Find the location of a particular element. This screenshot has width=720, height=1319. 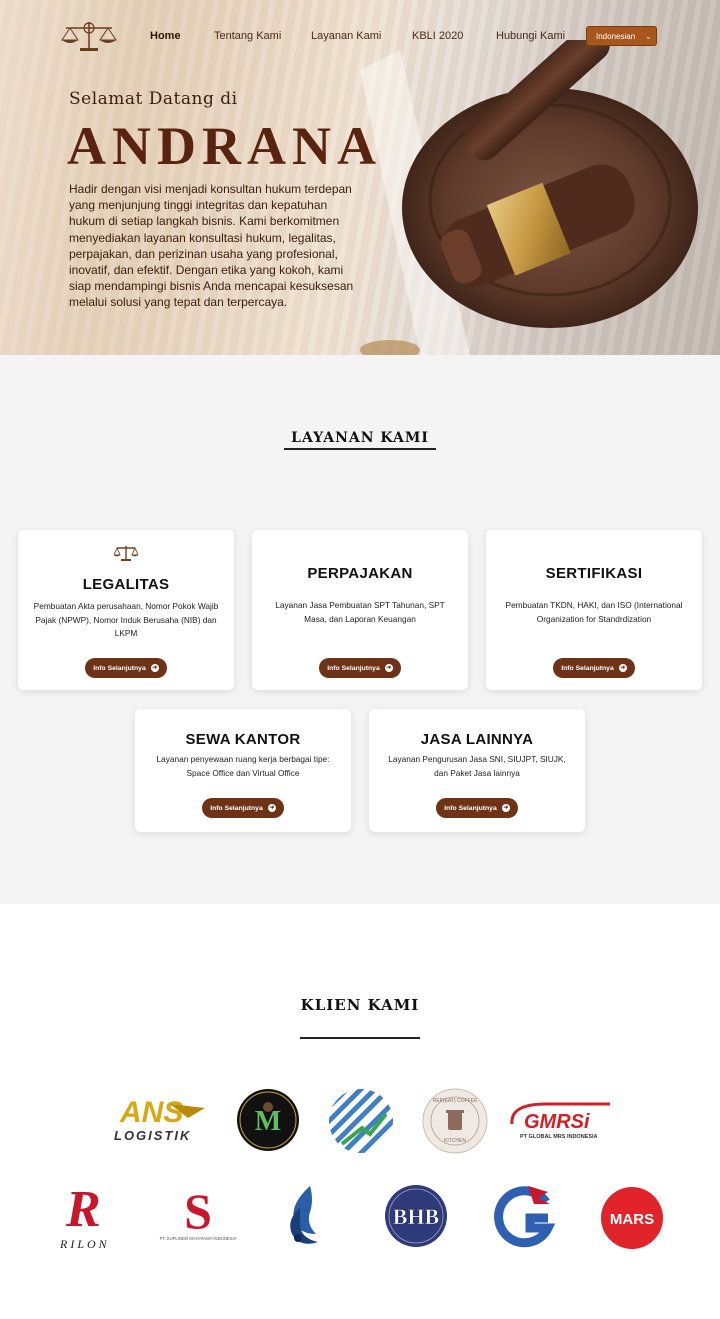

suplindo-logo: S PT. SUPLINDO MAHATAMA INDONESIA is located at coordinates (198, 1212).